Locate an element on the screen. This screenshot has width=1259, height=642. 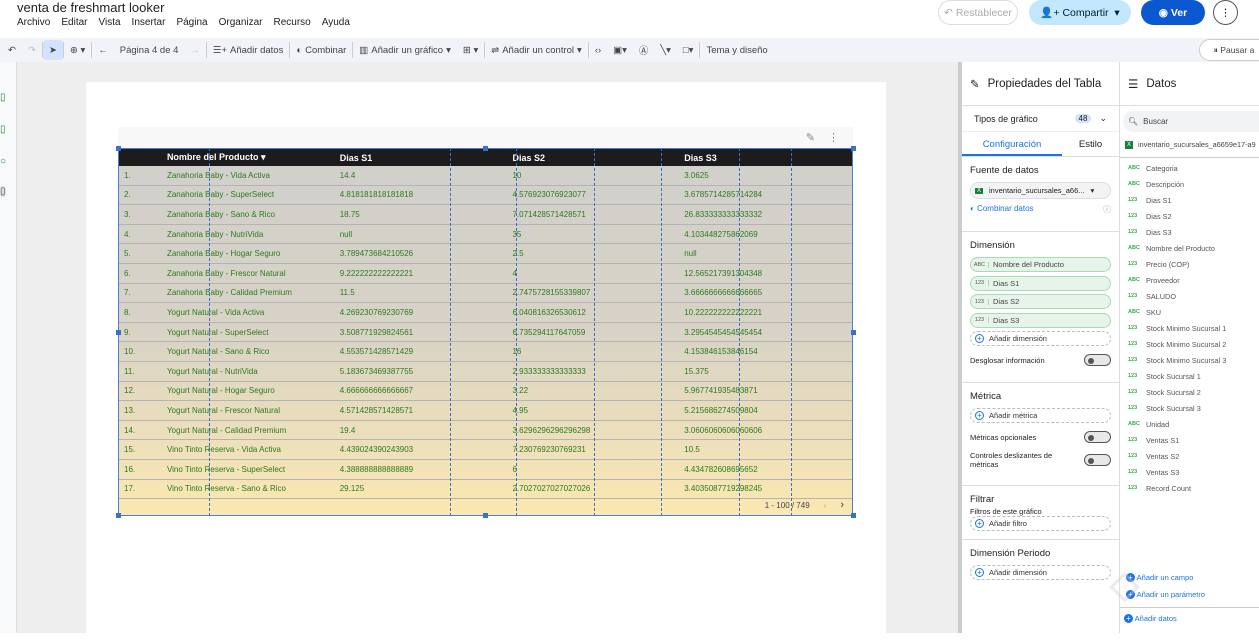
add-metric-button: + Añadir métrica is located at coordinates (1040, 415).